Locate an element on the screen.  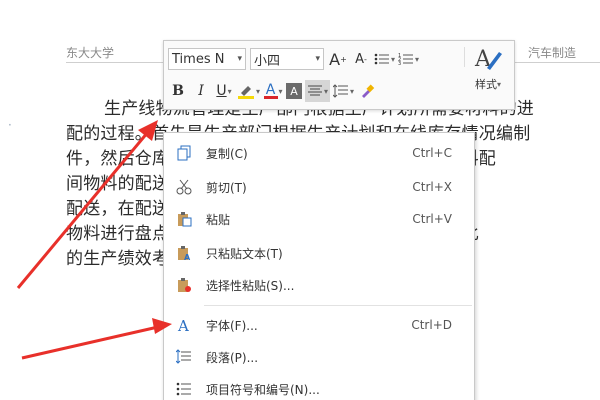
font-size-value: 小四 is located at coordinates (267, 61).